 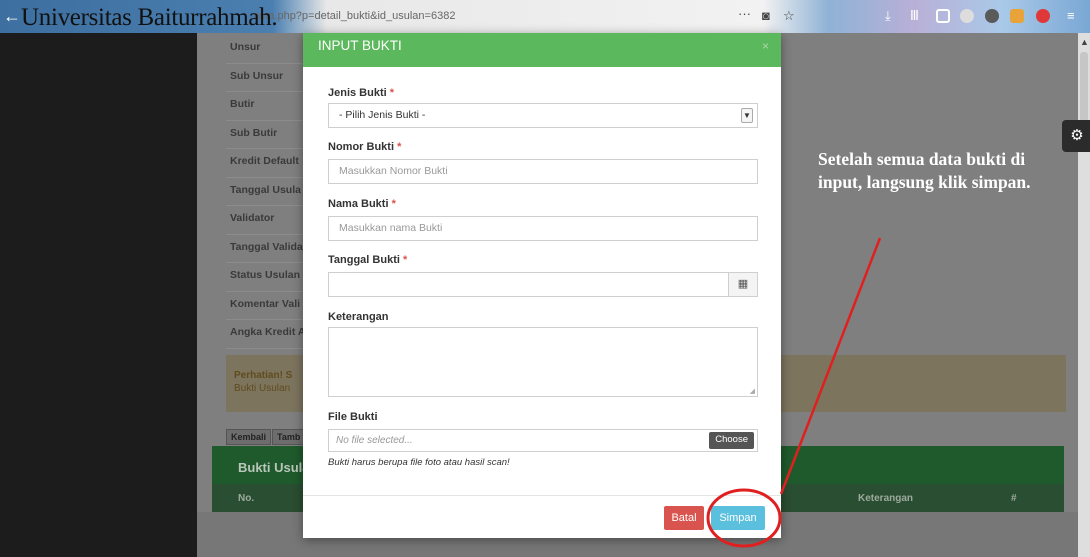 What do you see at coordinates (266, 249) in the screenshot?
I see `info-label: Tanggal Valida` at bounding box center [266, 249].